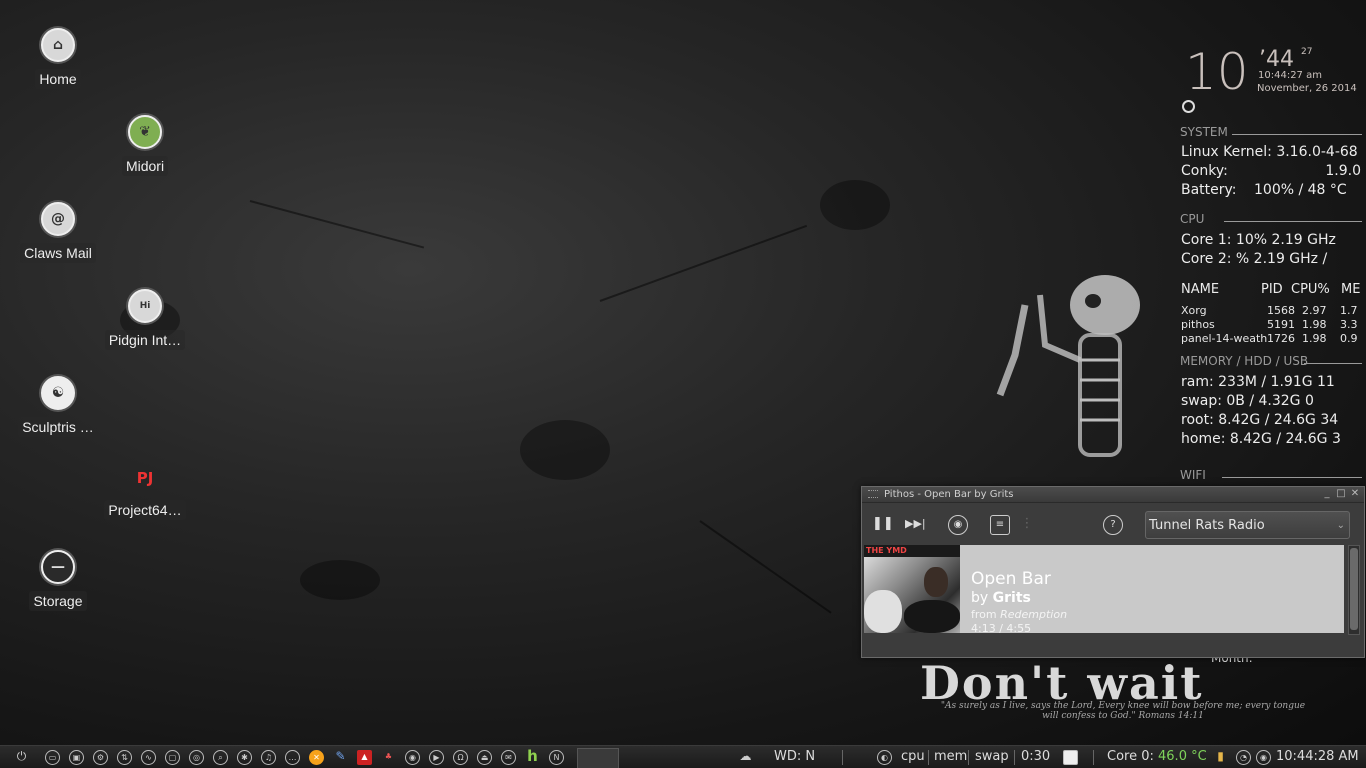  What do you see at coordinates (556, 757) in the screenshot?
I see `launcher-n-icon: N` at bounding box center [556, 757].